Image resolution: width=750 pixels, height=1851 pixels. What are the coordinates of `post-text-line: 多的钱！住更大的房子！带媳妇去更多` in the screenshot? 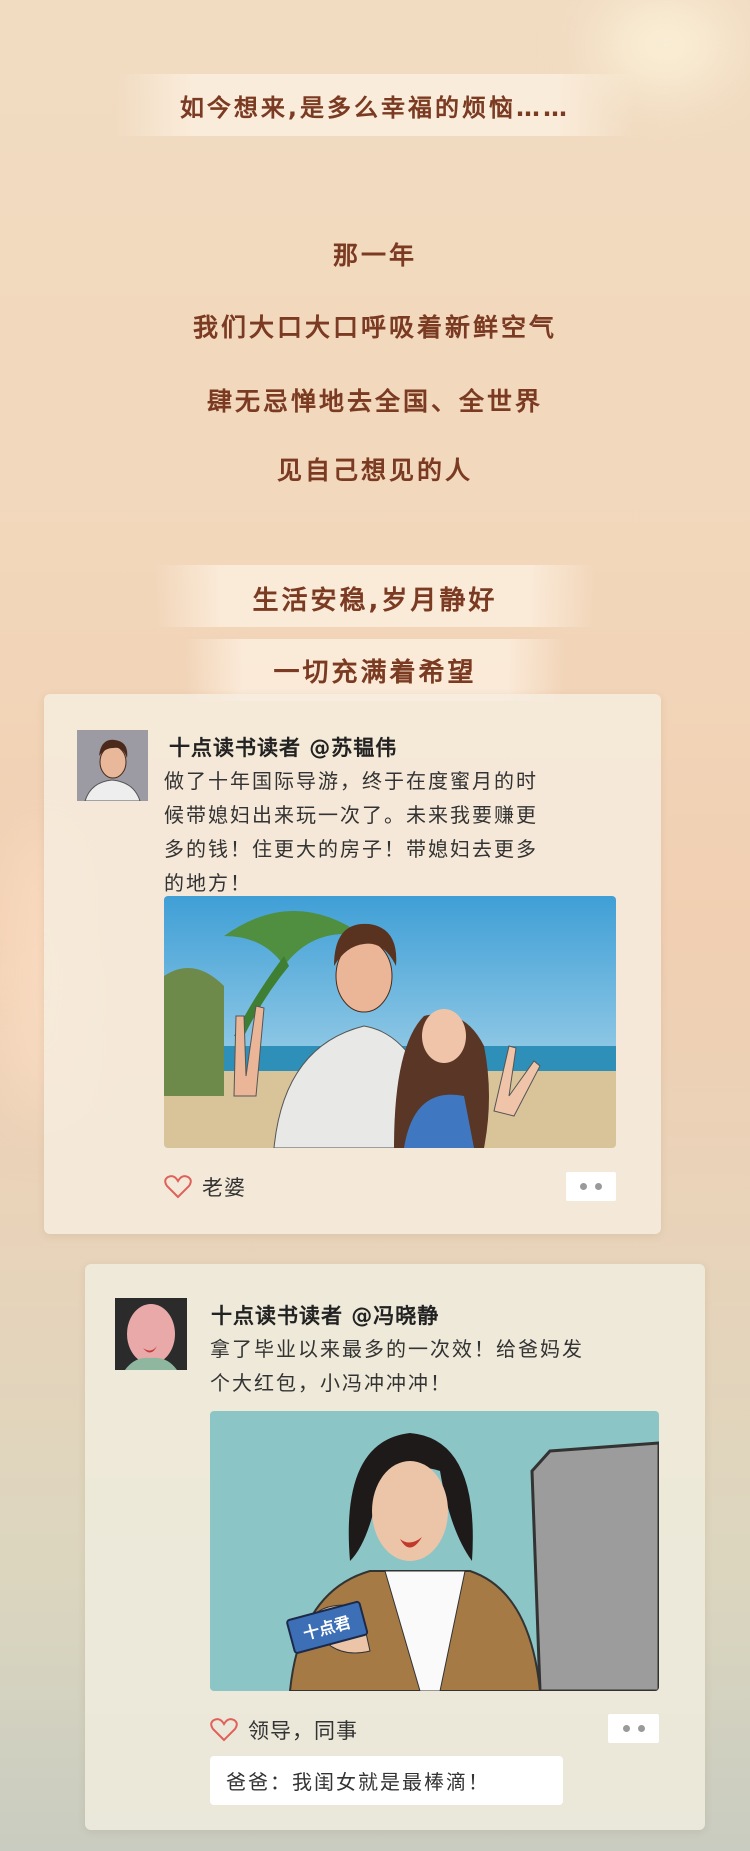 It's located at (351, 849).